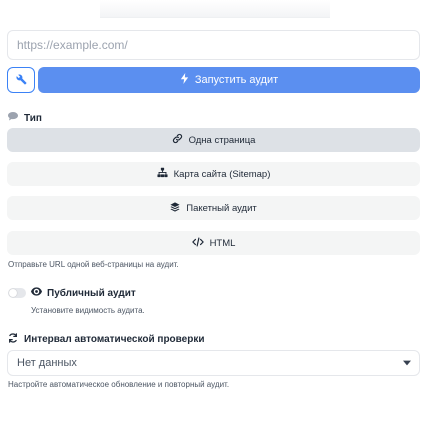  I want to click on bolt-icon, so click(184, 80).